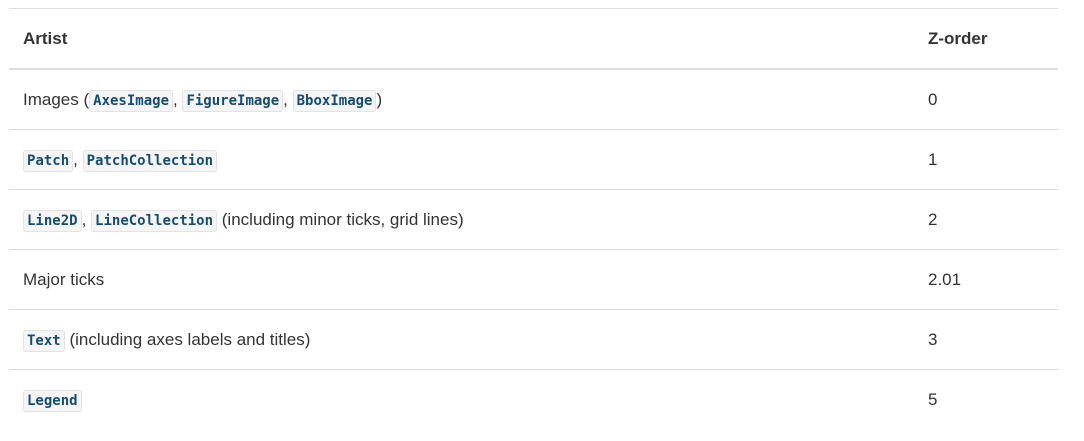  Describe the element at coordinates (154, 220) in the screenshot. I see `code-link: LineCollection` at that location.